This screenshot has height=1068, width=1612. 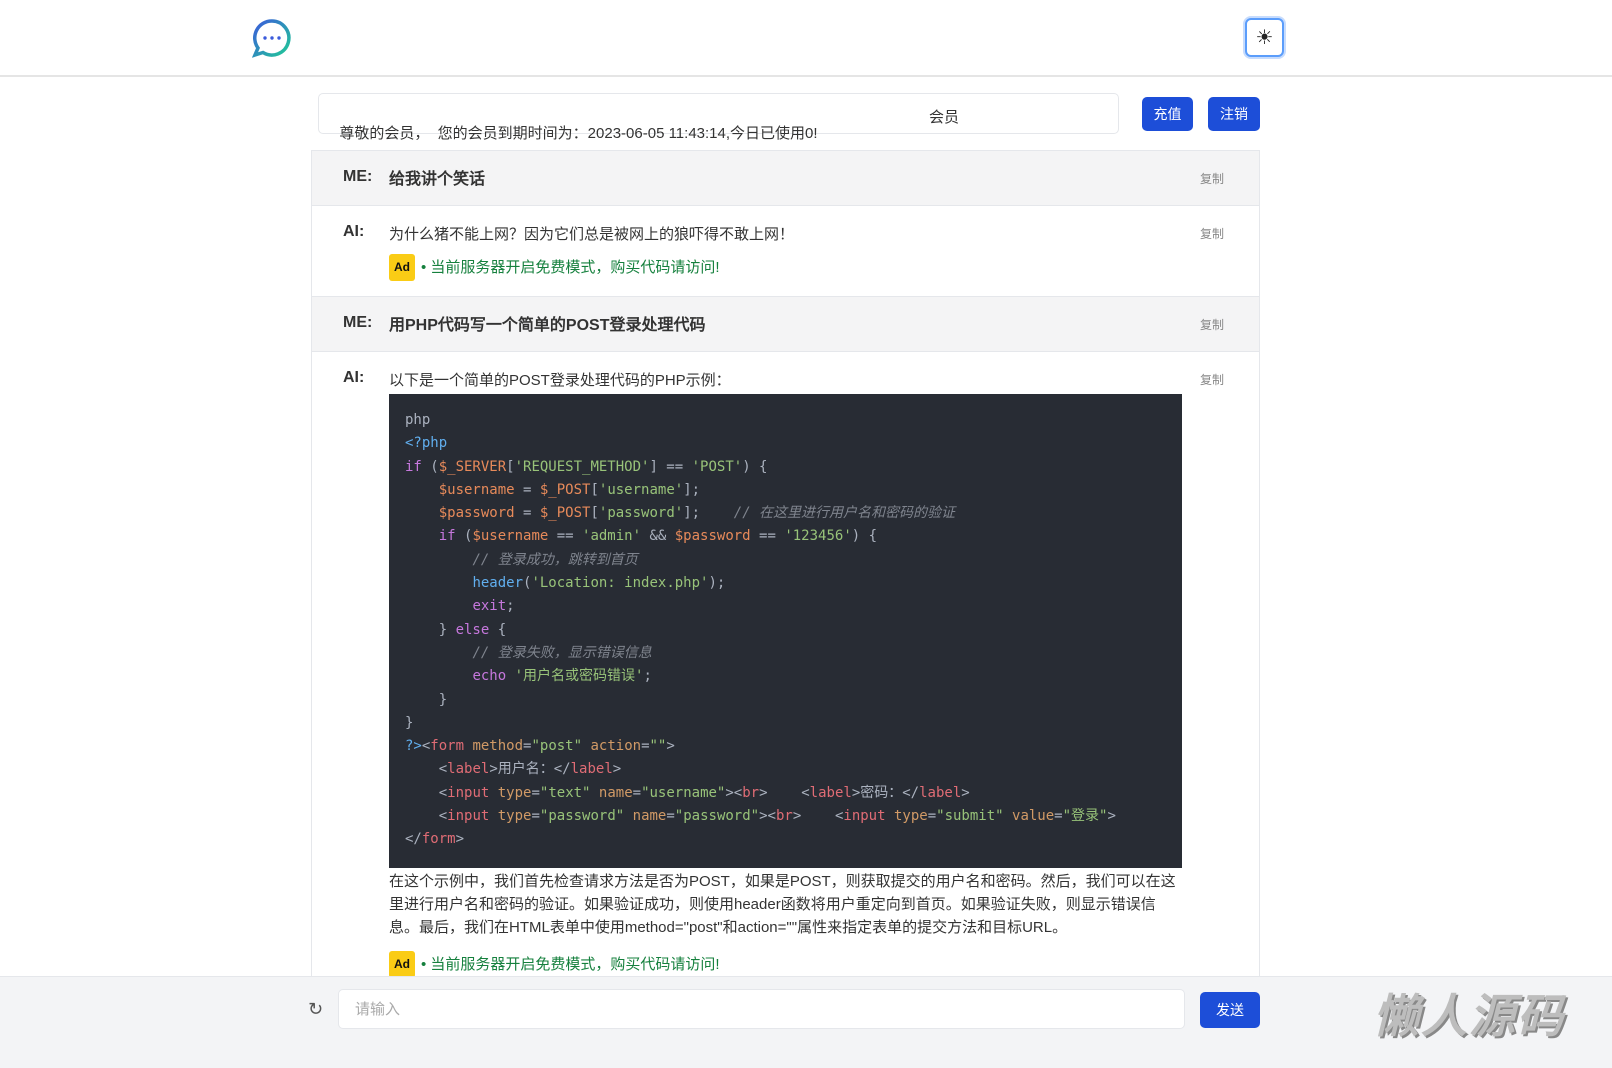 What do you see at coordinates (498, 583) in the screenshot?
I see `code-token: header` at bounding box center [498, 583].